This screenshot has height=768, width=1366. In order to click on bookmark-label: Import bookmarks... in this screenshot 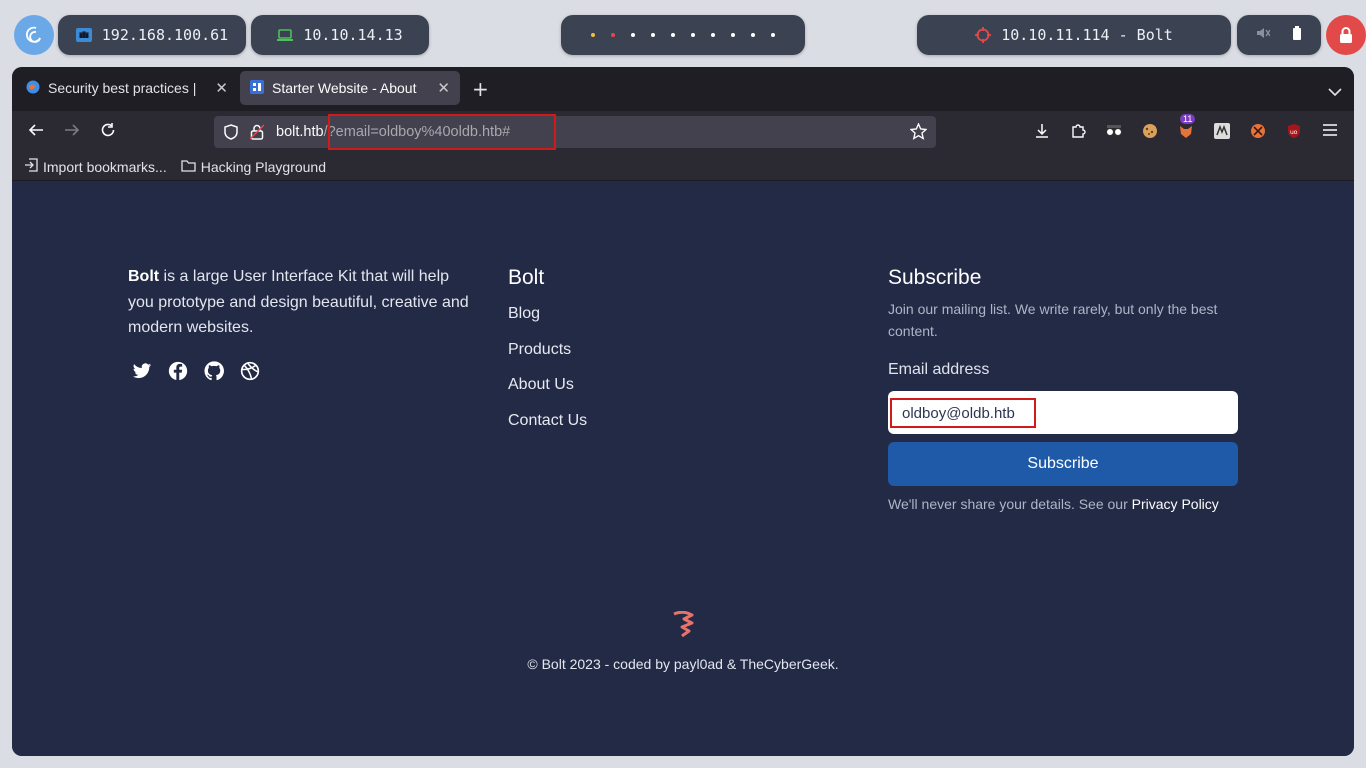, I will do `click(105, 166)`.